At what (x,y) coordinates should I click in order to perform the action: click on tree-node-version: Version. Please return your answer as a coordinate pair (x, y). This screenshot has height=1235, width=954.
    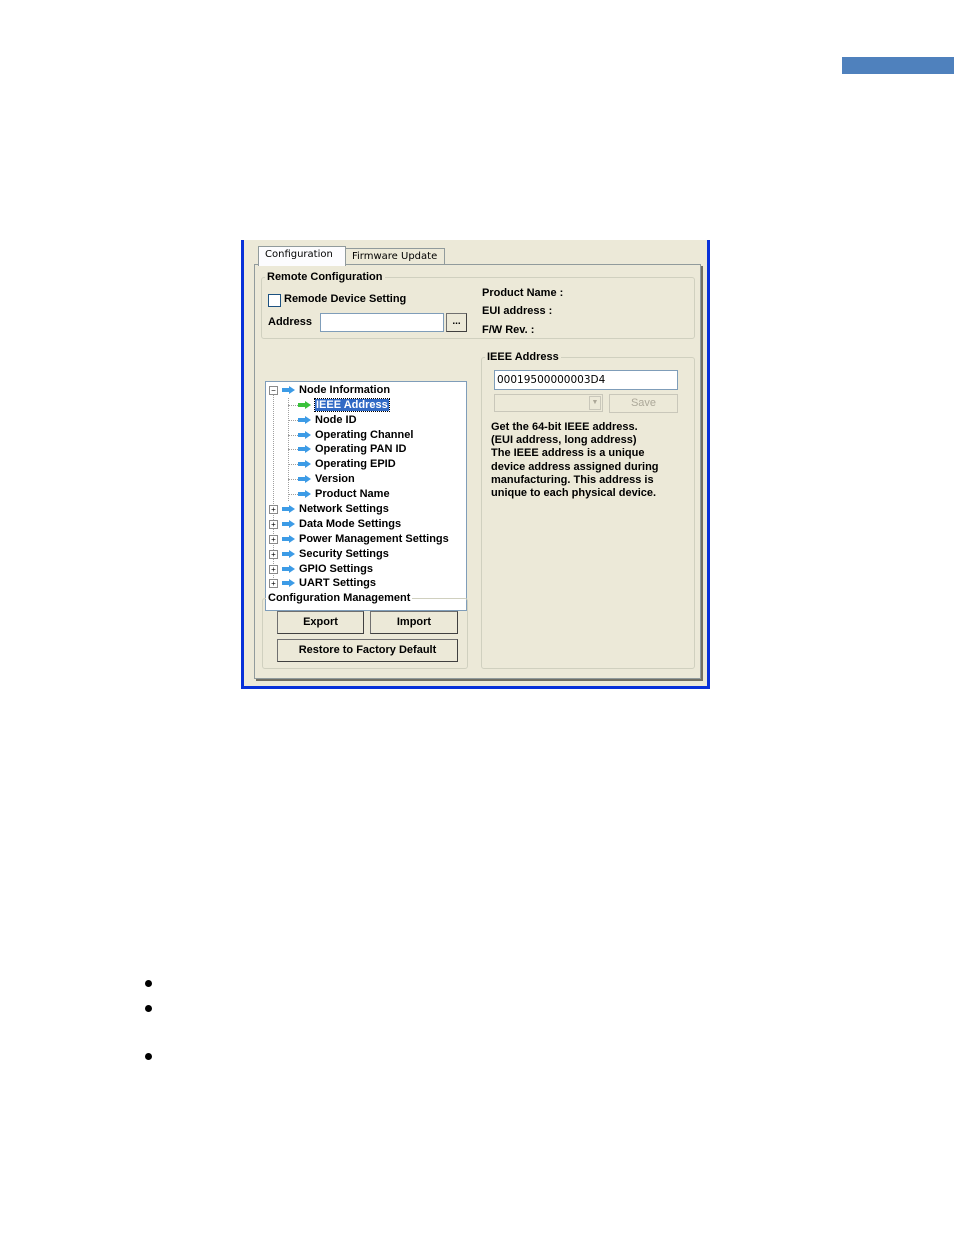
    Looking at the image, I should click on (326, 479).